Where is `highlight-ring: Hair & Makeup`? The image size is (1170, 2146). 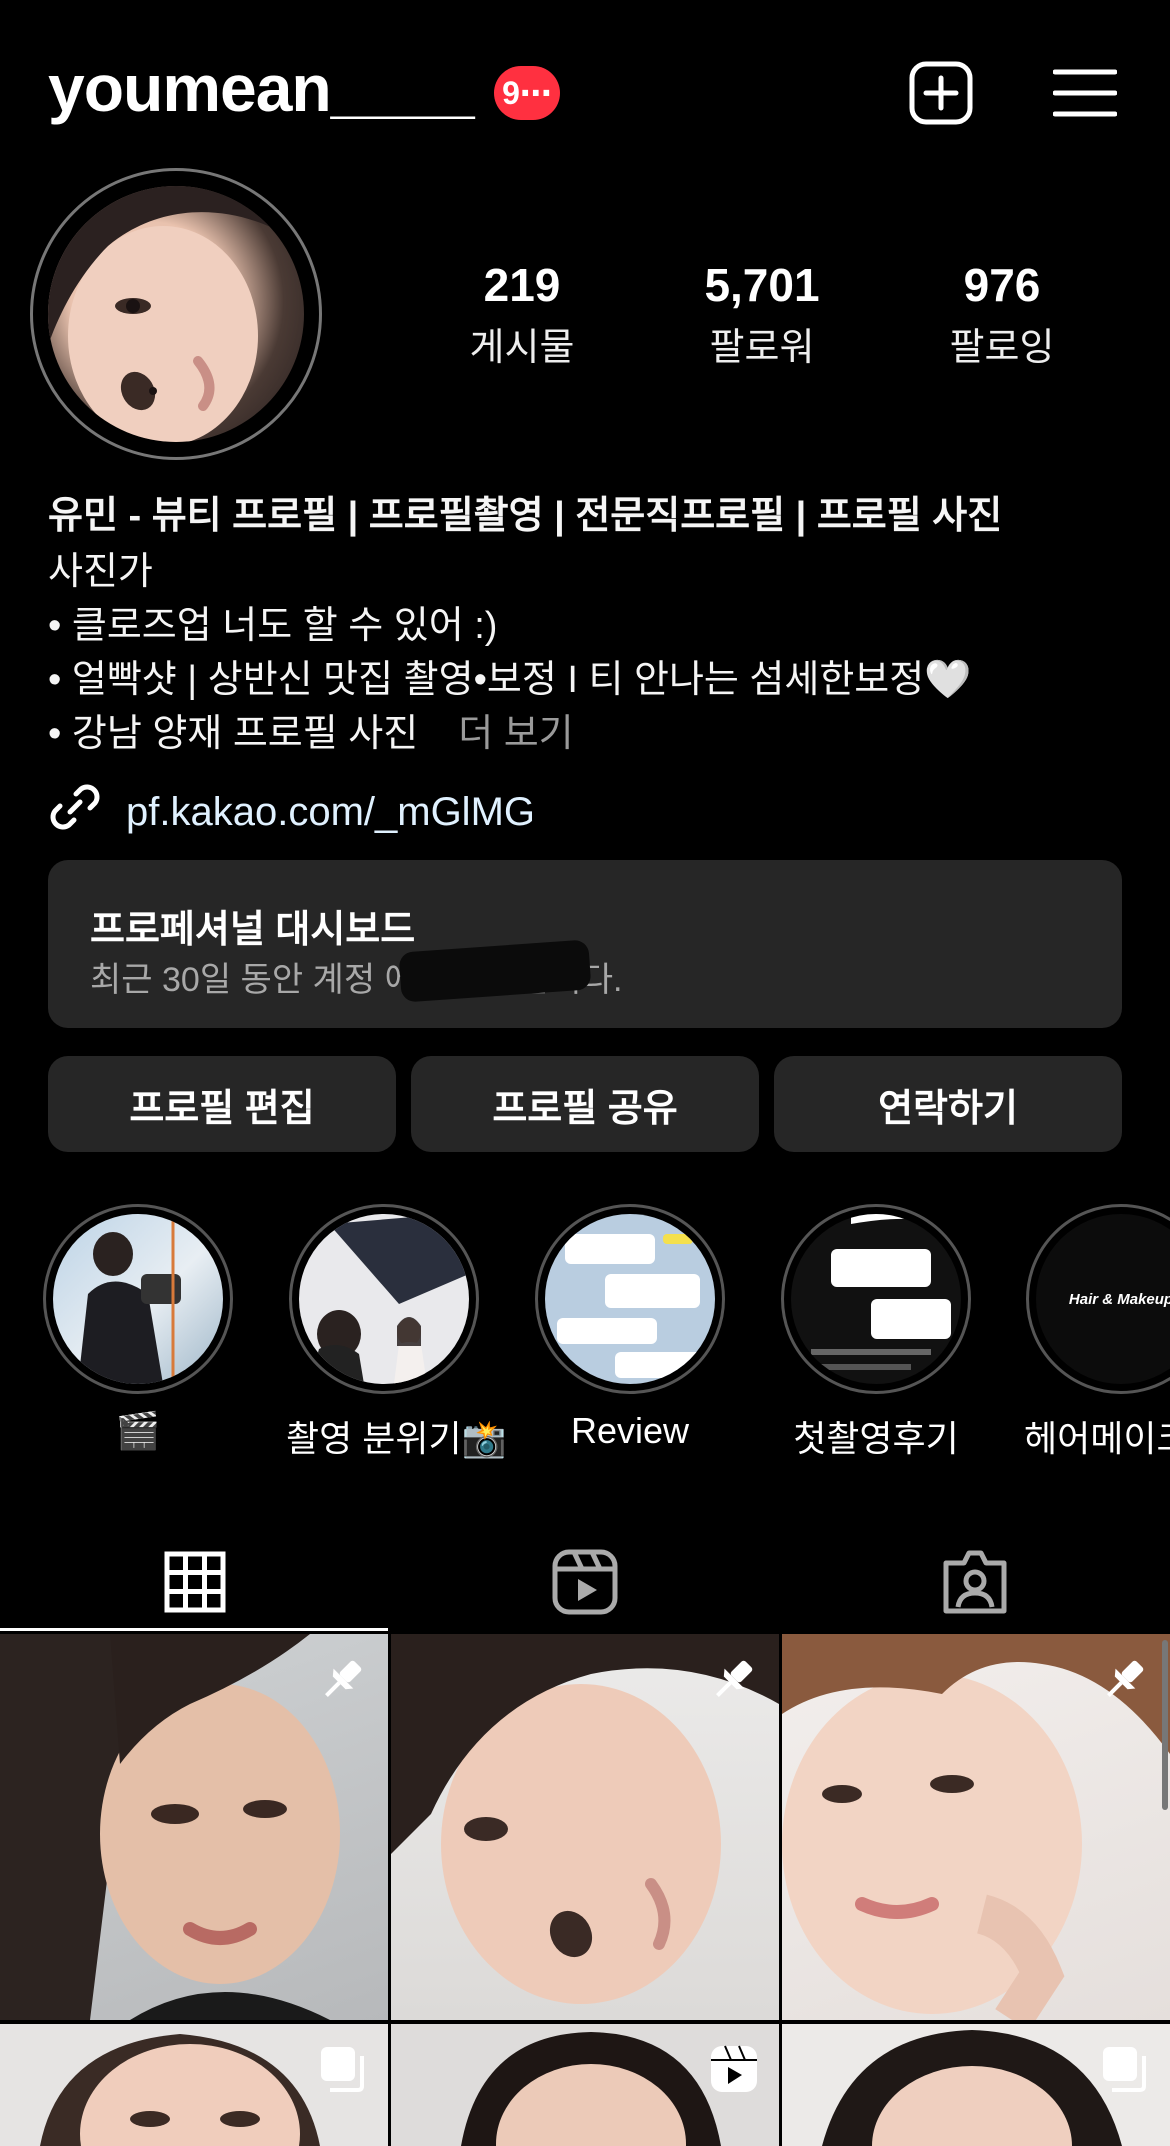
highlight-ring: Hair & Makeup is located at coordinates (1098, 1299).